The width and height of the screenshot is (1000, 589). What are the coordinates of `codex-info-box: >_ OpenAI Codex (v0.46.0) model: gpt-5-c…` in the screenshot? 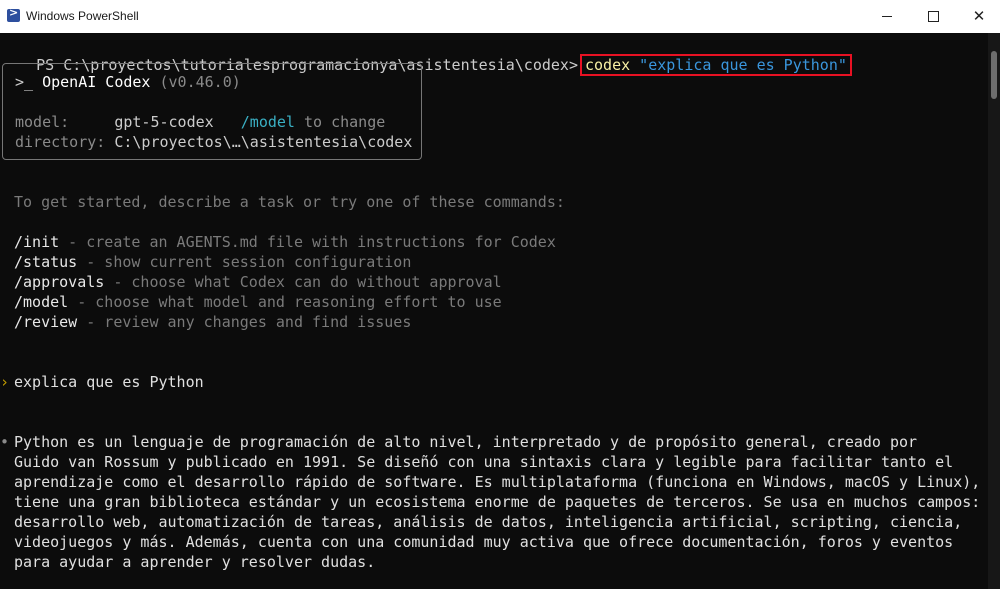 It's located at (212, 111).